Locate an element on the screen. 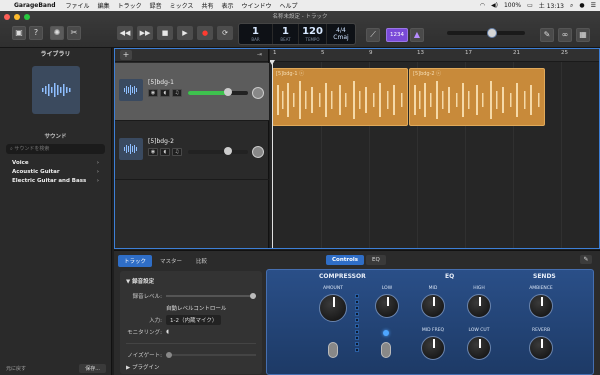  menu-window: ウインドウ is located at coordinates (256, 5).